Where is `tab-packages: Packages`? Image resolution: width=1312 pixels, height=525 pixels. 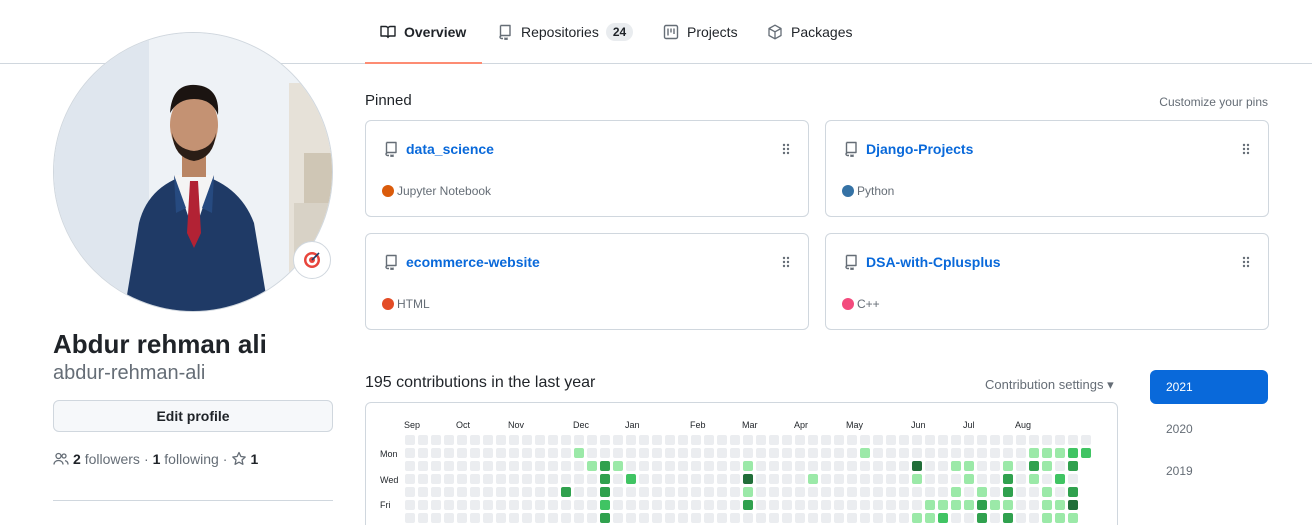 tab-packages: Packages is located at coordinates (809, 31).